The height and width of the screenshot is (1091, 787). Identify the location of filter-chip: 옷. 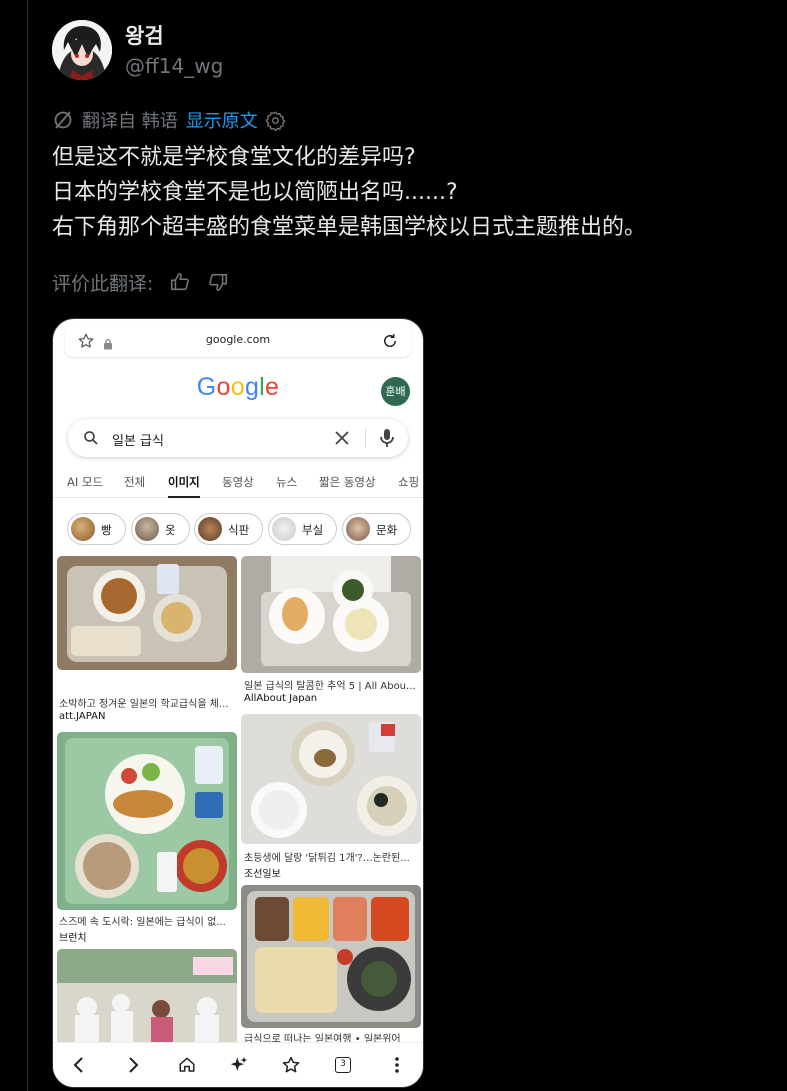
(160, 529).